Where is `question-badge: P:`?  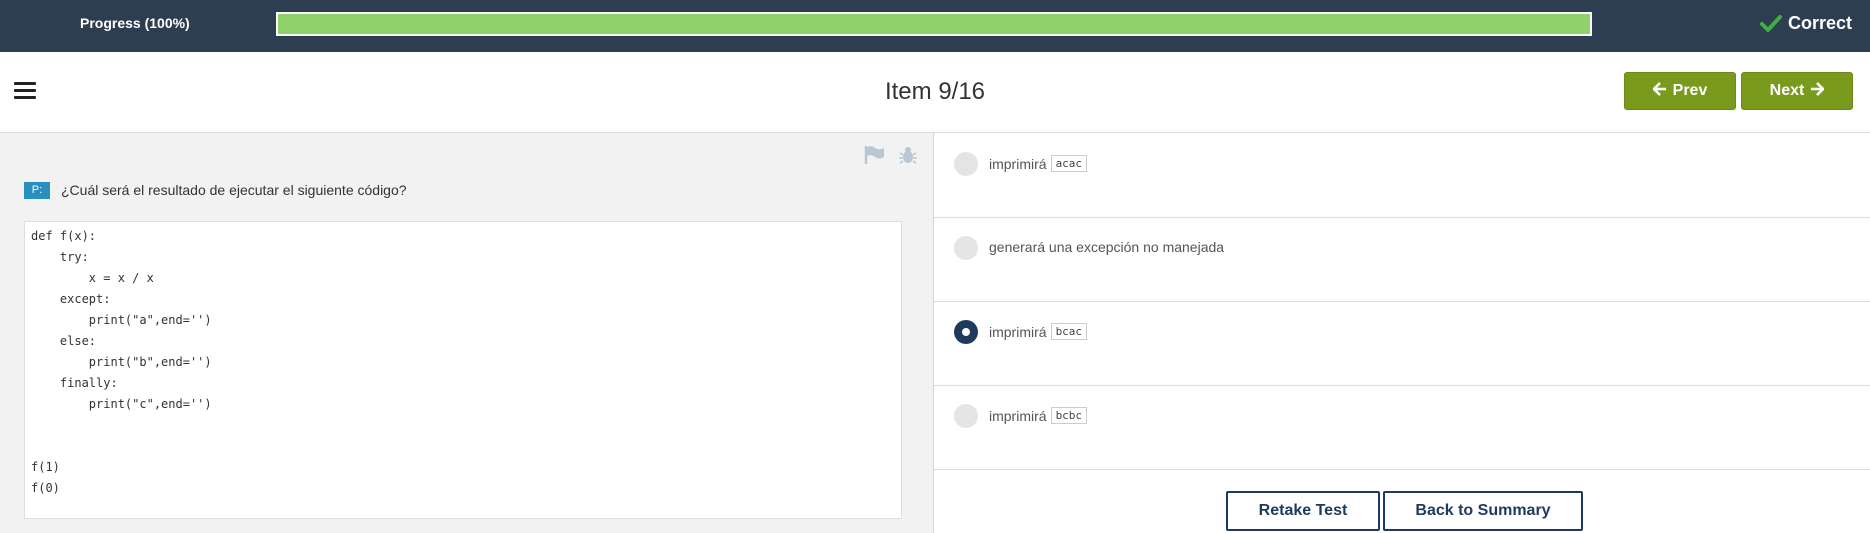 question-badge: P: is located at coordinates (37, 190).